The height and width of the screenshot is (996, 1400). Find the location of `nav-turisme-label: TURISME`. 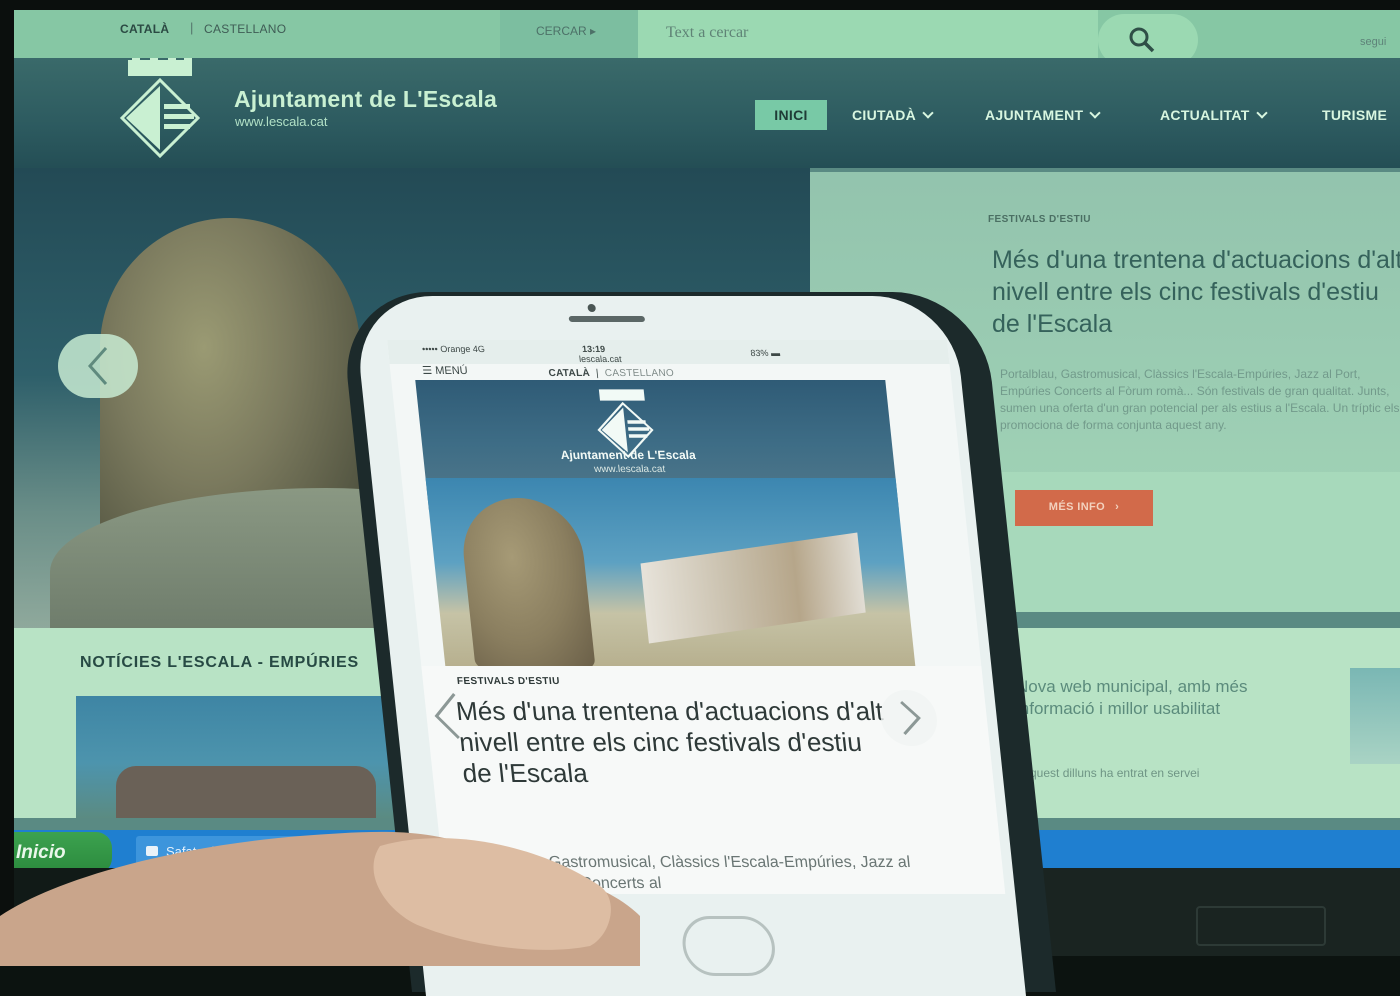

nav-turisme-label: TURISME is located at coordinates (1355, 115).